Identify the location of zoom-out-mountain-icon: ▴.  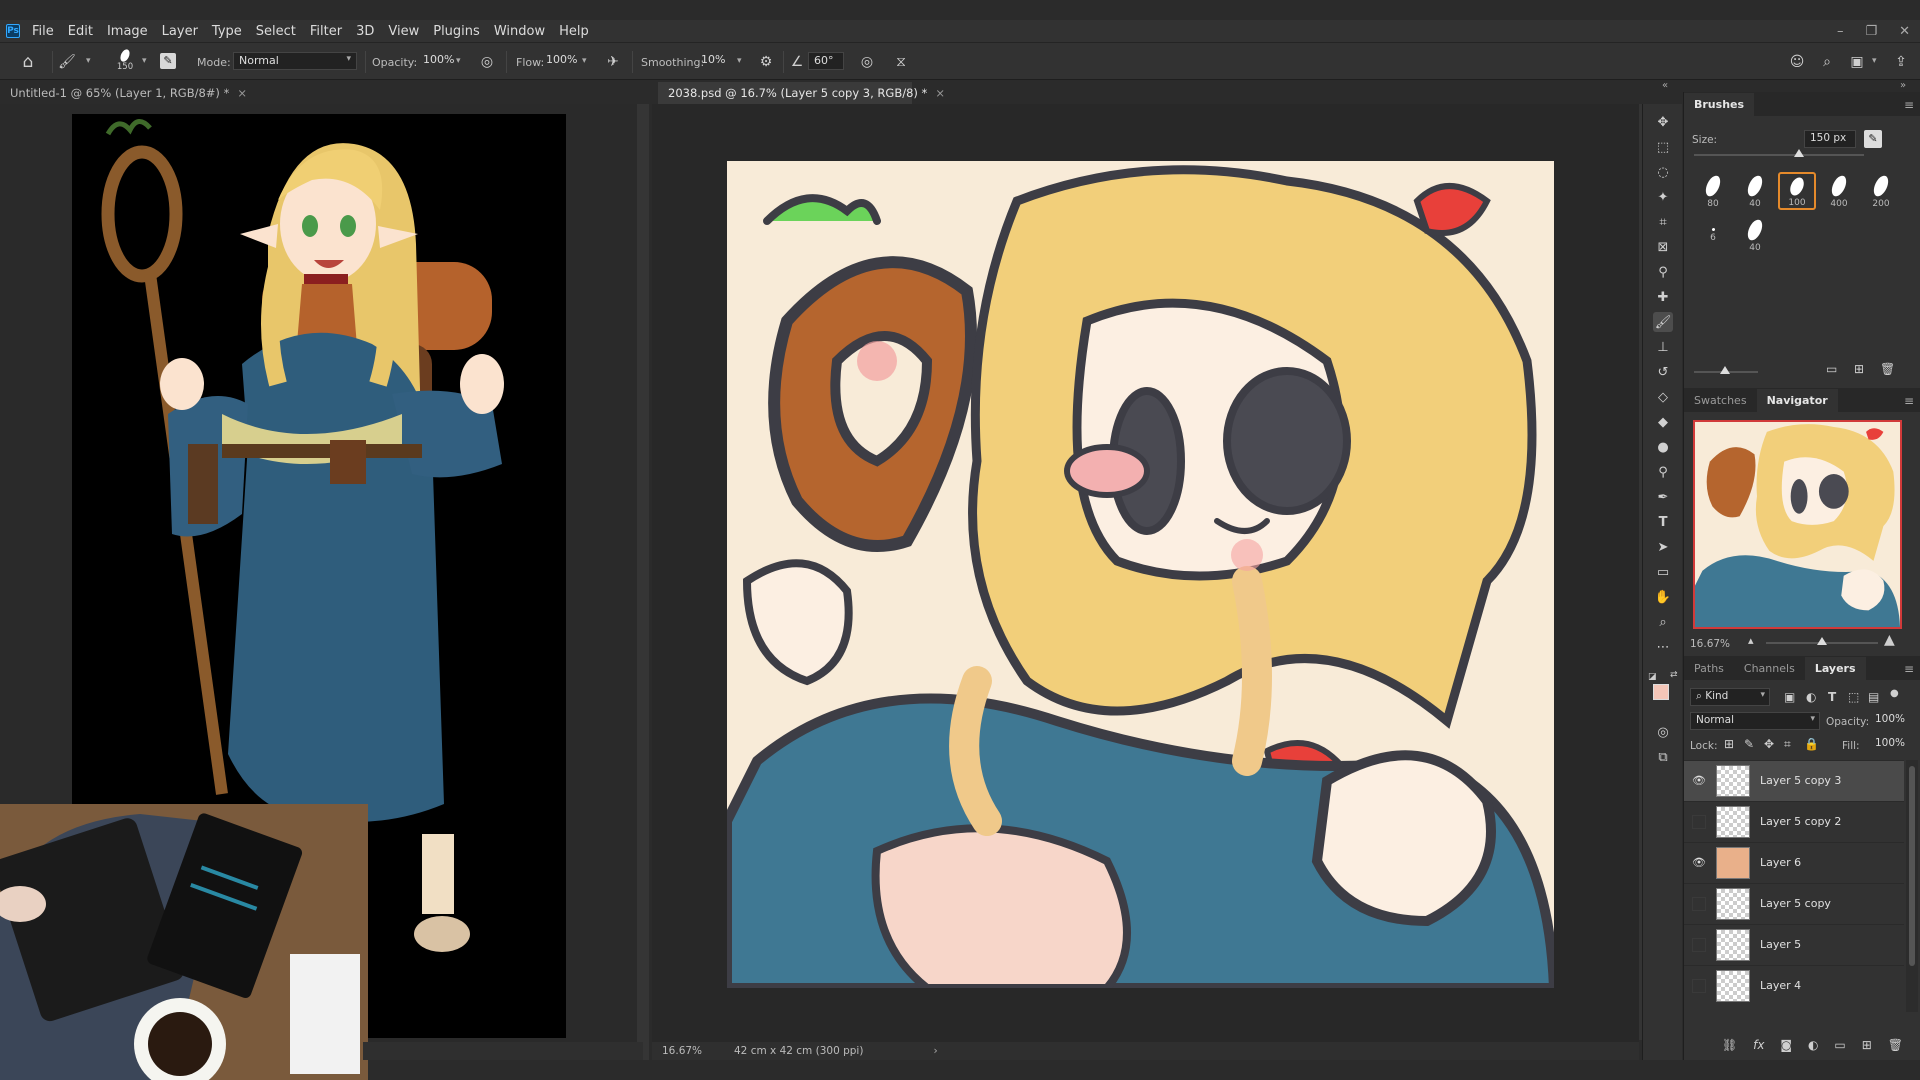
(1751, 640).